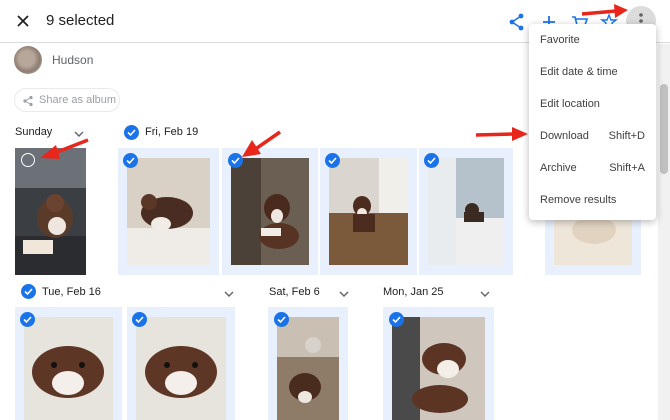  Describe the element at coordinates (578, 200) in the screenshot. I see `menu-item-label: Remove results` at that location.